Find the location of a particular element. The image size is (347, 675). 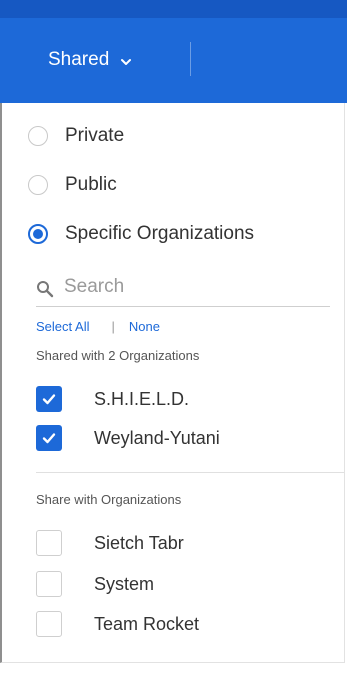

radio-specific-organizations: Specific Organizations is located at coordinates (141, 234).